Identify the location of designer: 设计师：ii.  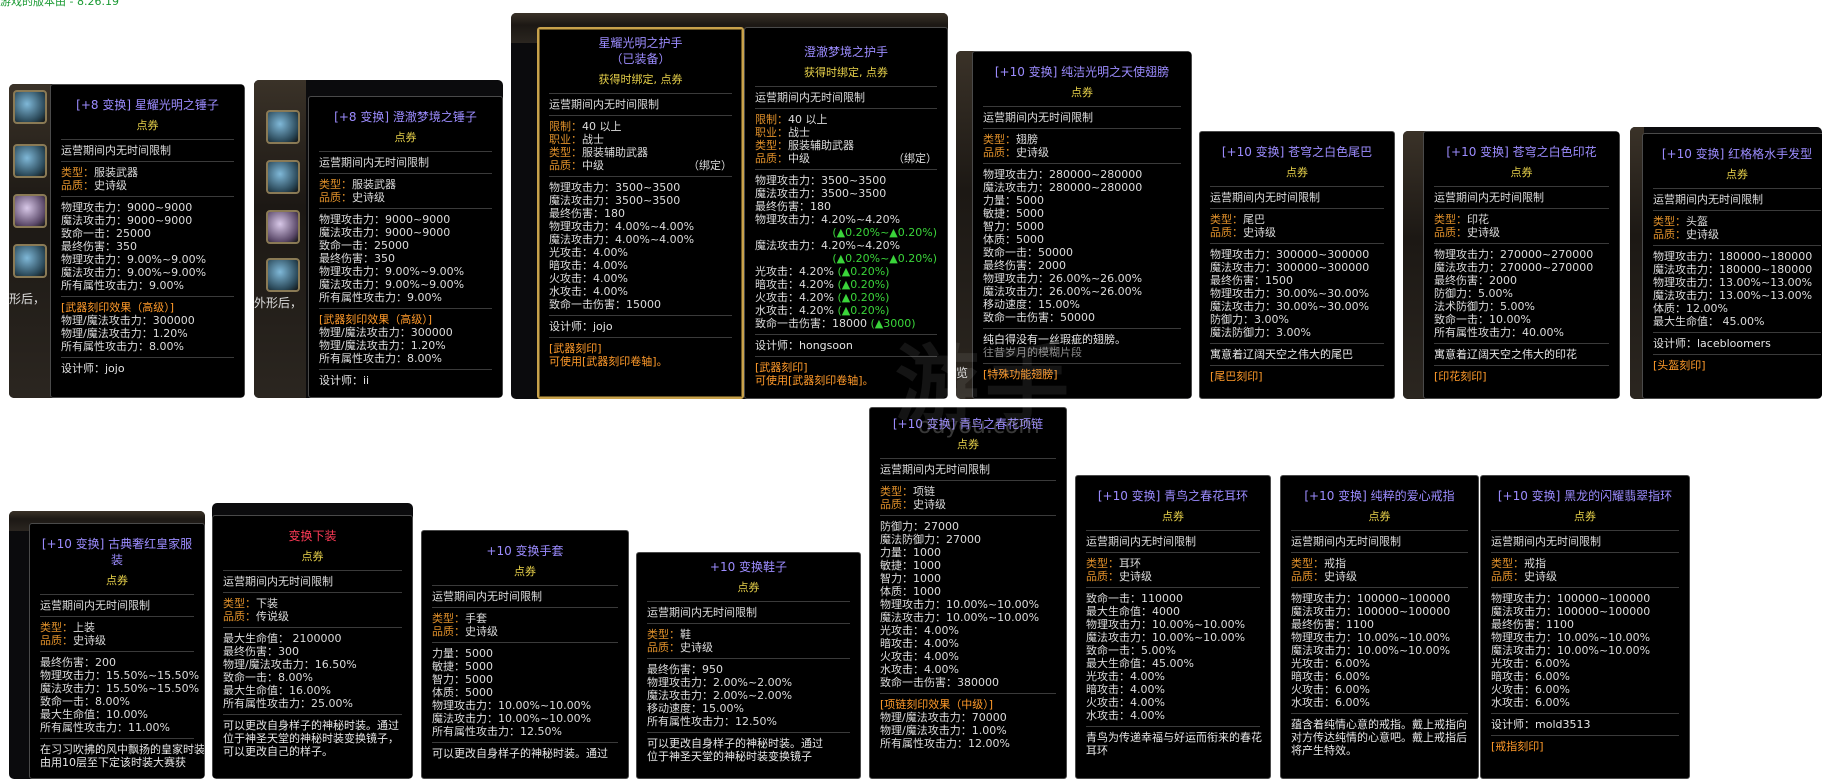
(344, 380).